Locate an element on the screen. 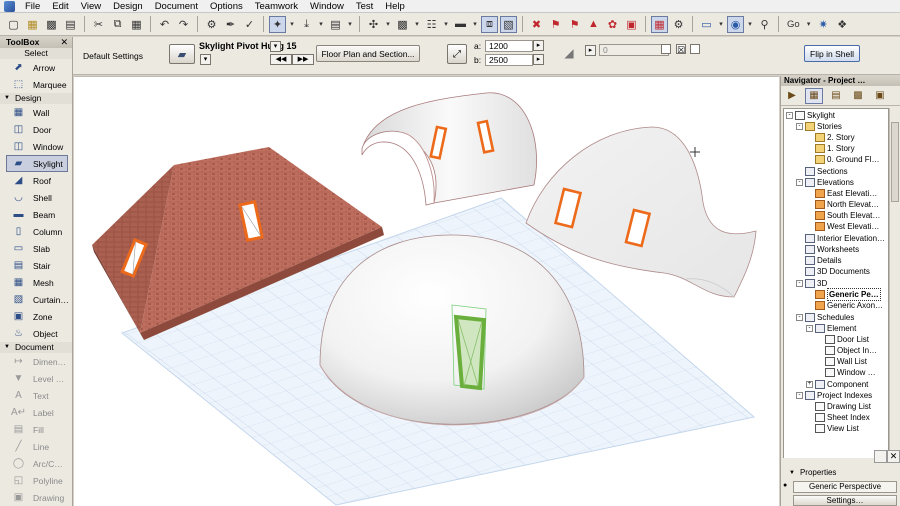 This screenshot has width=900, height=506. tree-node-view-list: View List is located at coordinates (837, 428).